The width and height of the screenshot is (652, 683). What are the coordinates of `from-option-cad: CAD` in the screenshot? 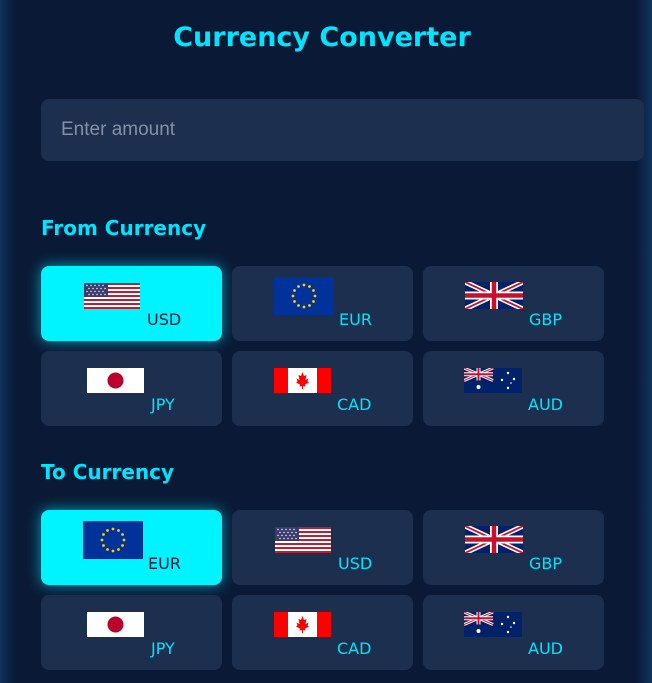 It's located at (322, 388).